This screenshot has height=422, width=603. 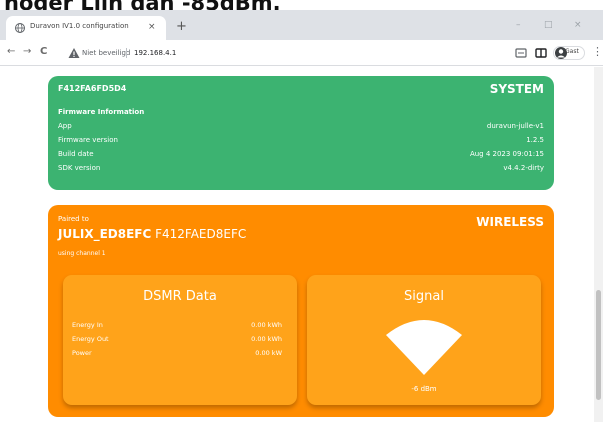 I want to click on info-row: Firmware version 1.2.5, so click(x=301, y=141).